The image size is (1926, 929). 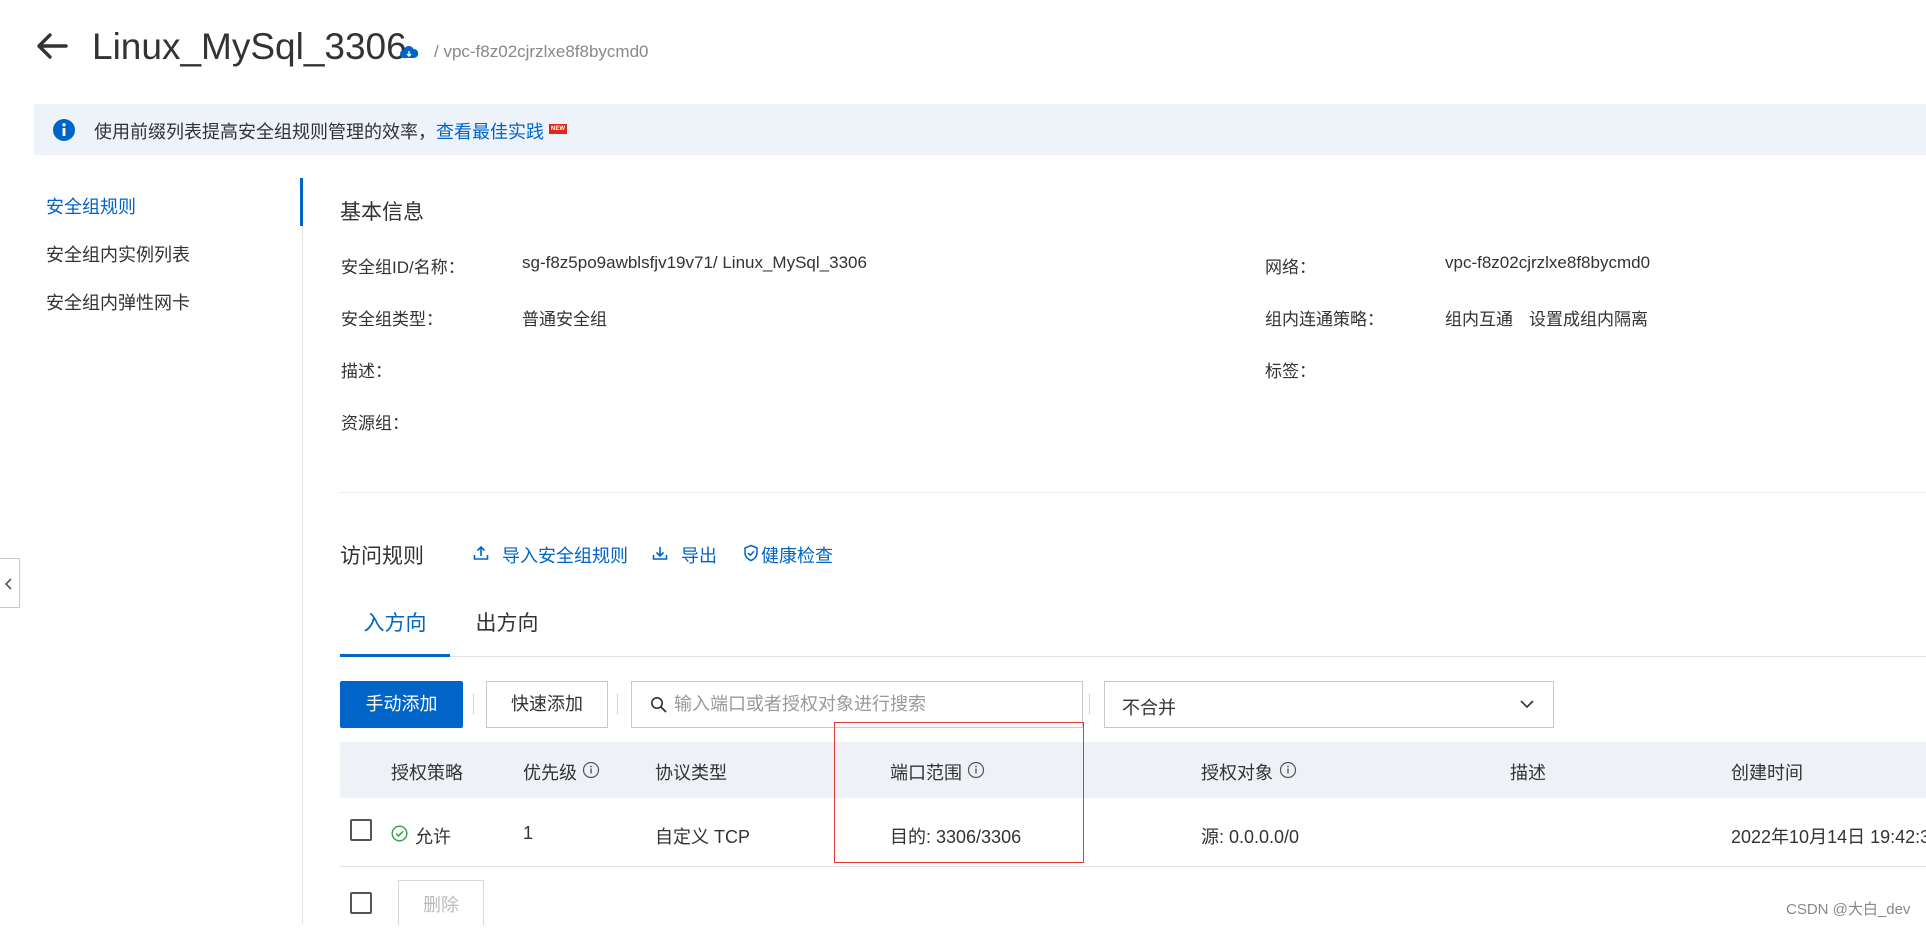 I want to click on network-value: vpc-f8z02cjrzlxe8f8bycmd0, so click(x=1548, y=262).